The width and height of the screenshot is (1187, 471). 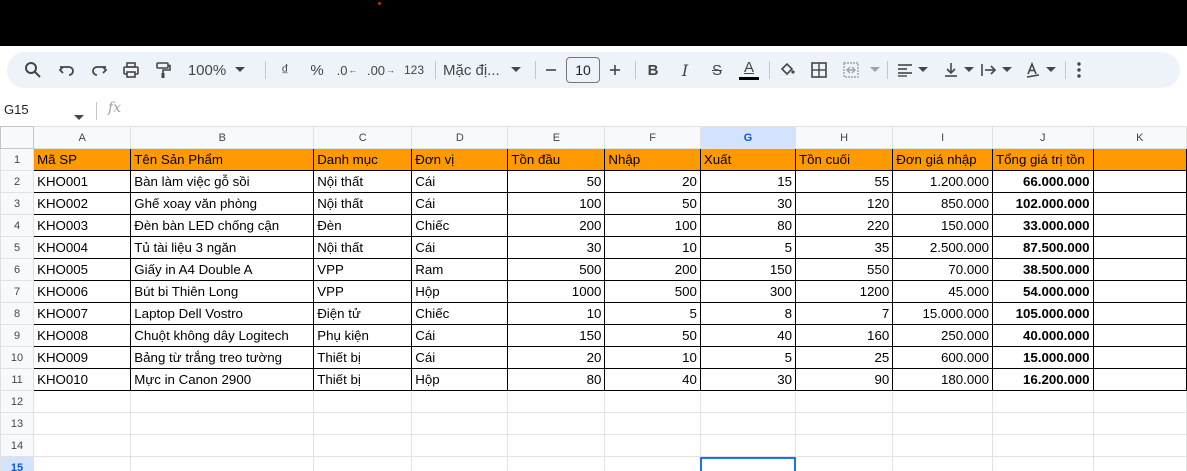 What do you see at coordinates (82, 313) in the screenshot?
I see `table-cell: KHO007` at bounding box center [82, 313].